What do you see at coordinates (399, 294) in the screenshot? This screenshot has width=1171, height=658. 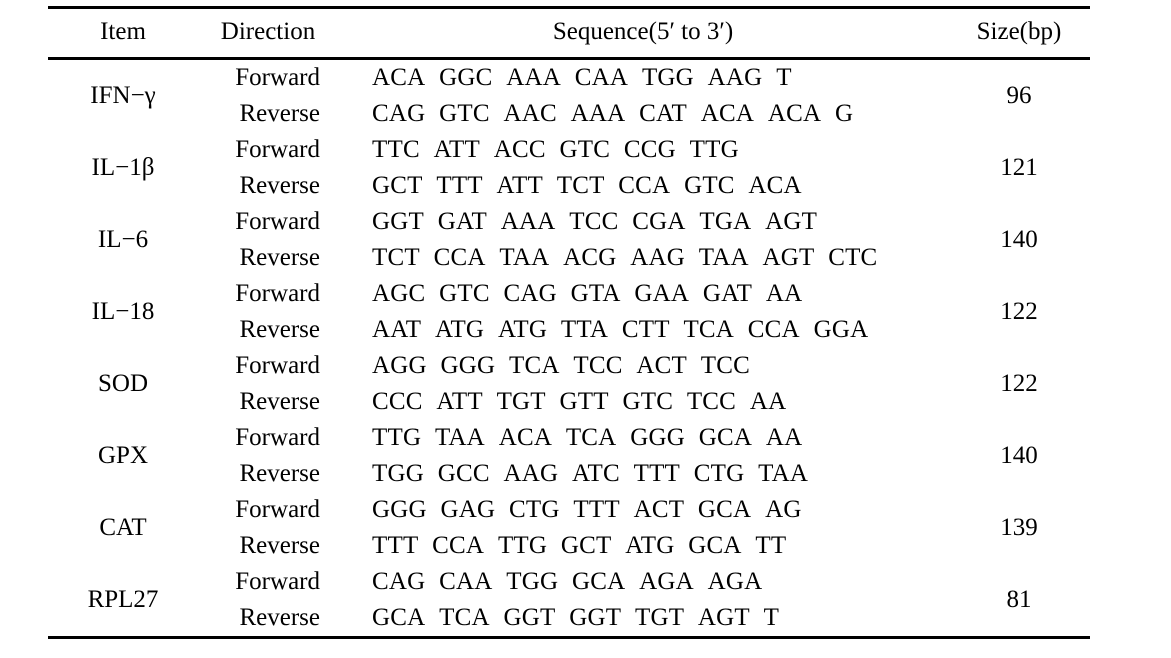 I see `codon: AGC` at bounding box center [399, 294].